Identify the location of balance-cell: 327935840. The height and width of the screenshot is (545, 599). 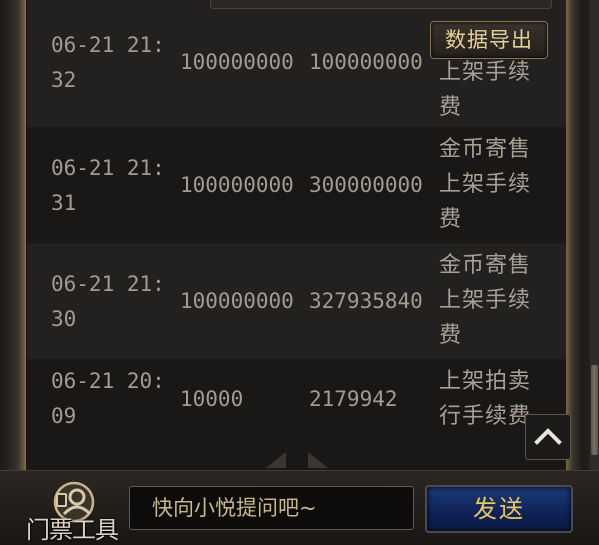
(366, 301).